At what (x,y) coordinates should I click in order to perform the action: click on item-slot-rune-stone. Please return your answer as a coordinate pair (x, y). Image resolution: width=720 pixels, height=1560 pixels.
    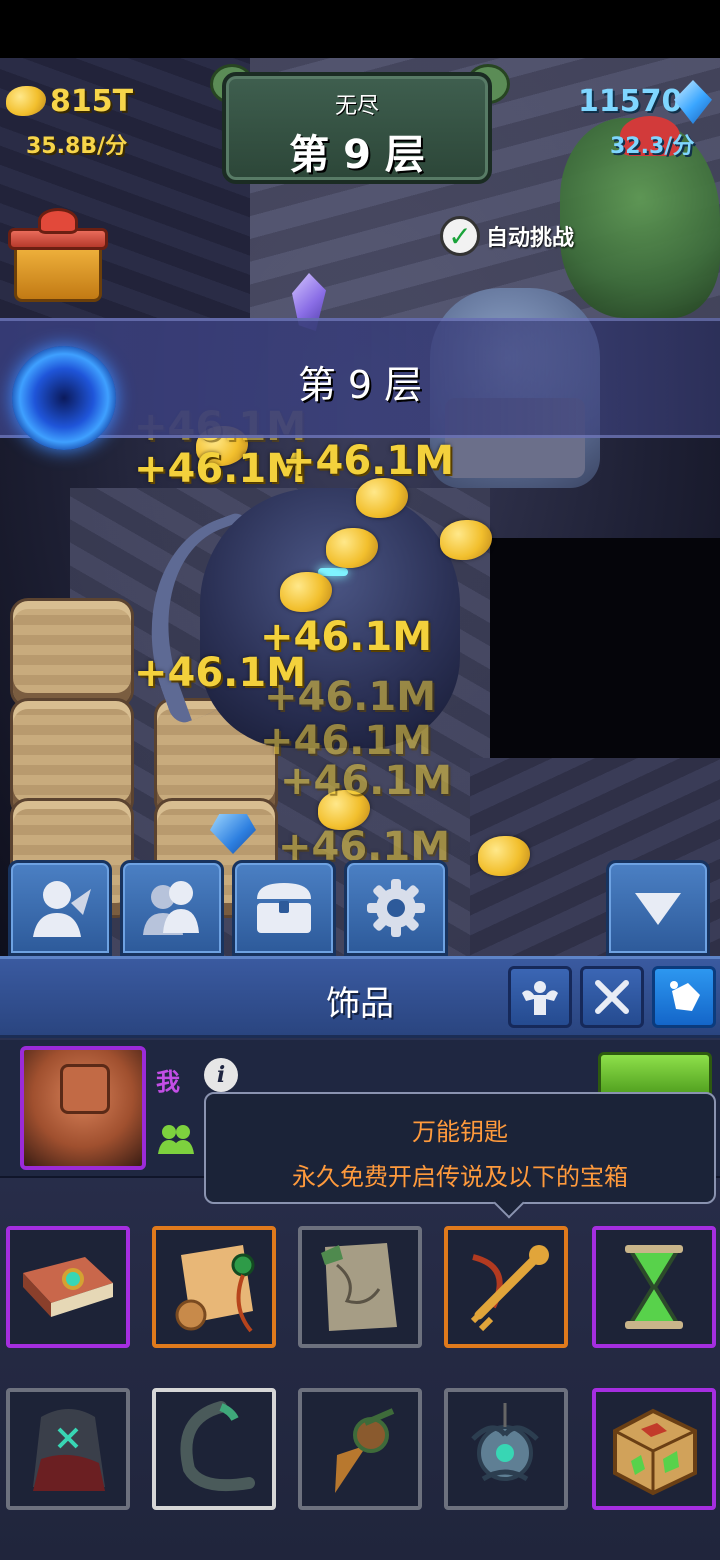
    Looking at the image, I should click on (68, 1449).